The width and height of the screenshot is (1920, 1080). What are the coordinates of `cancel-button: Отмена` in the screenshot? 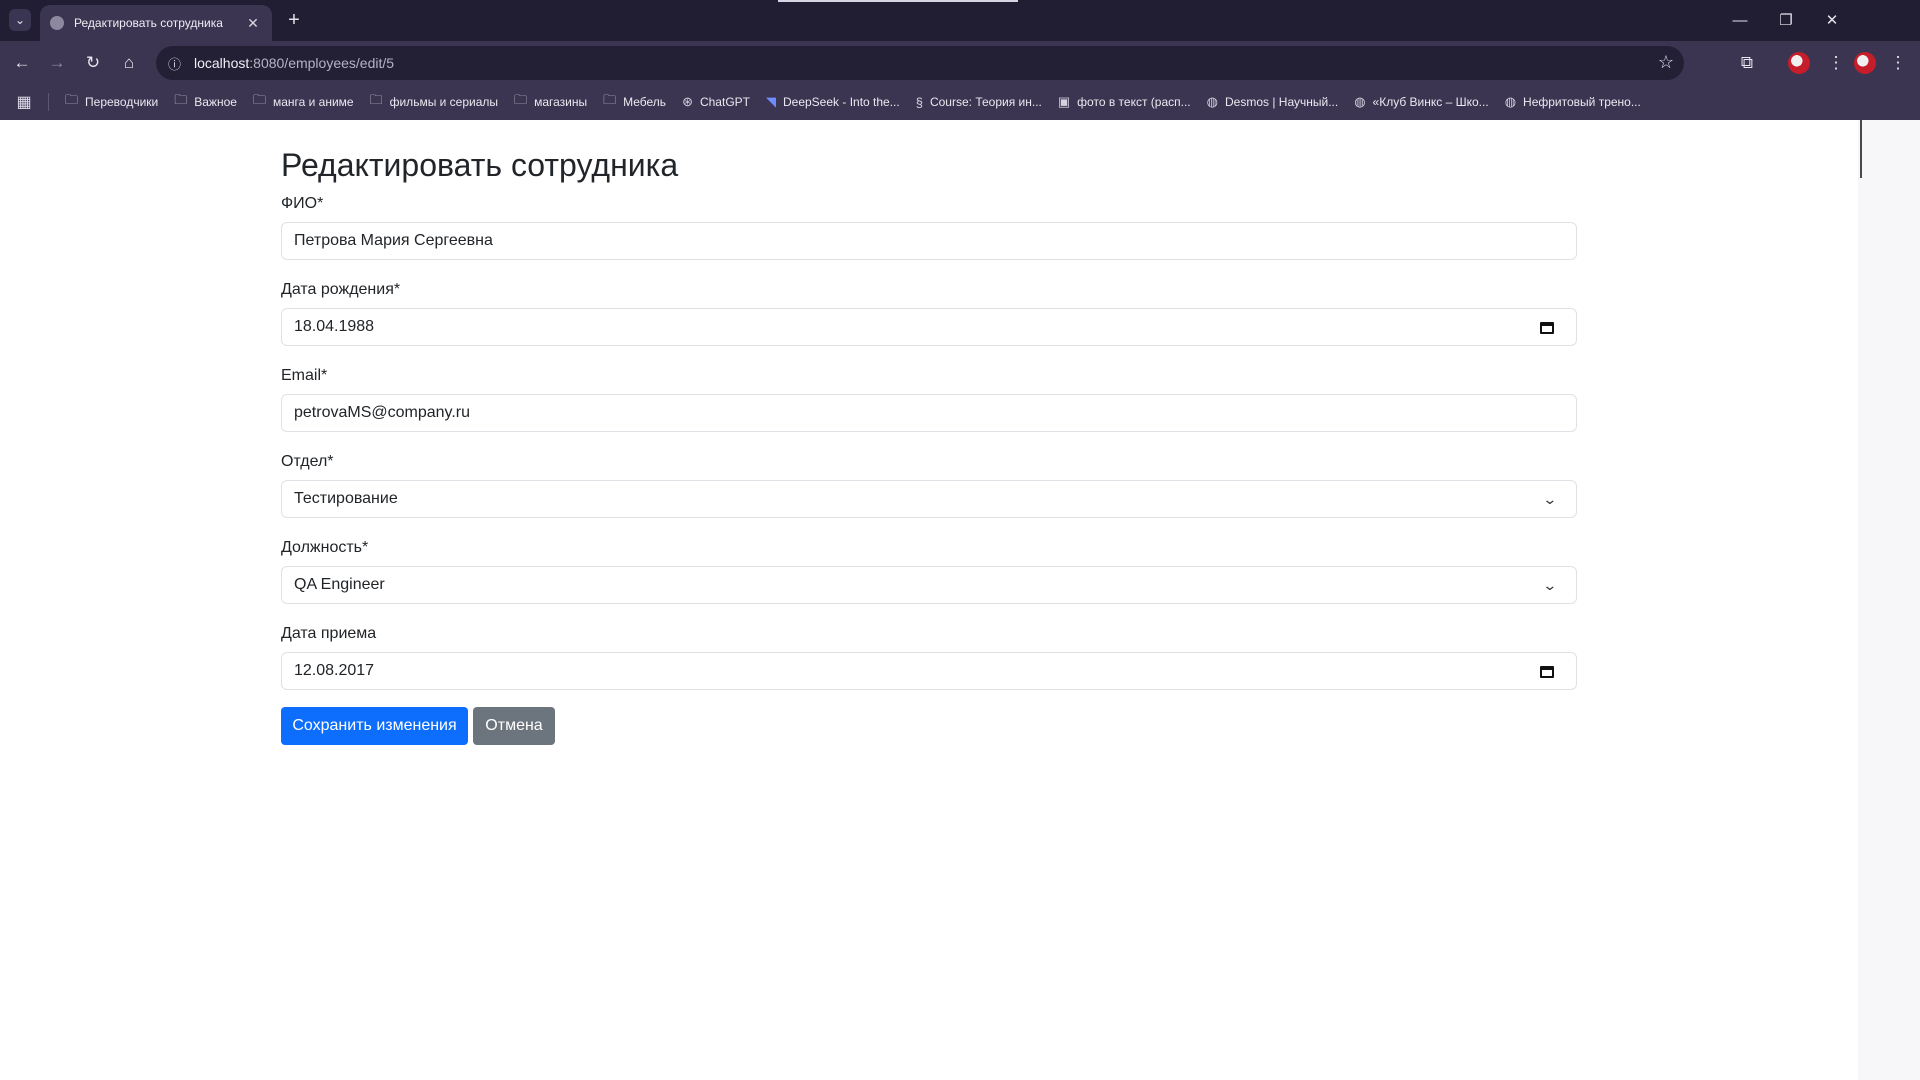 It's located at (514, 726).